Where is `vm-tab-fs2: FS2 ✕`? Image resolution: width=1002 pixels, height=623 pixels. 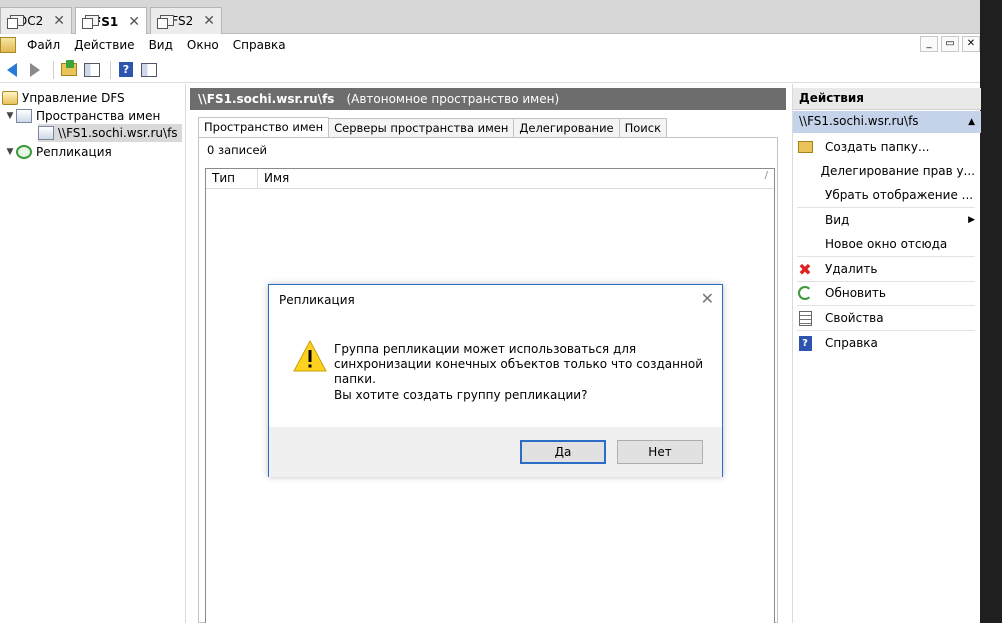
vm-tab-fs2: FS2 ✕ is located at coordinates (186, 20).